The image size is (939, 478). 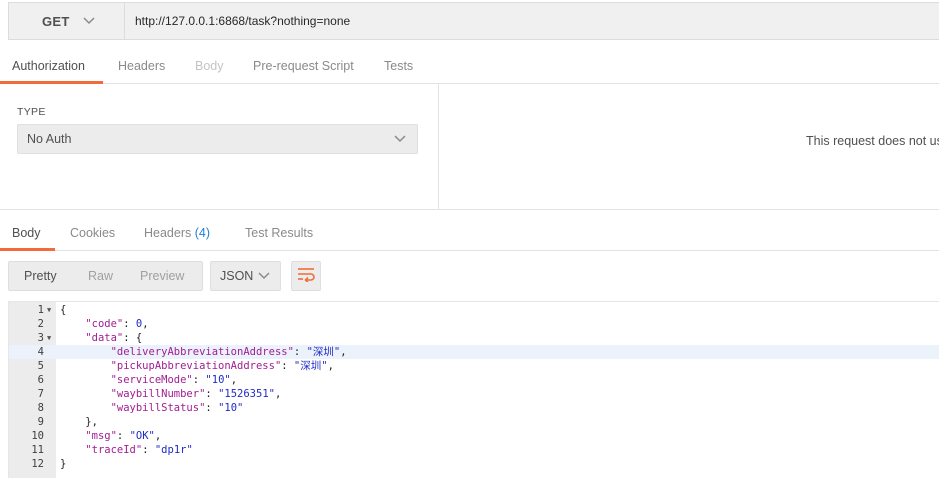 I want to click on code-line: 12}, so click(x=474, y=464).